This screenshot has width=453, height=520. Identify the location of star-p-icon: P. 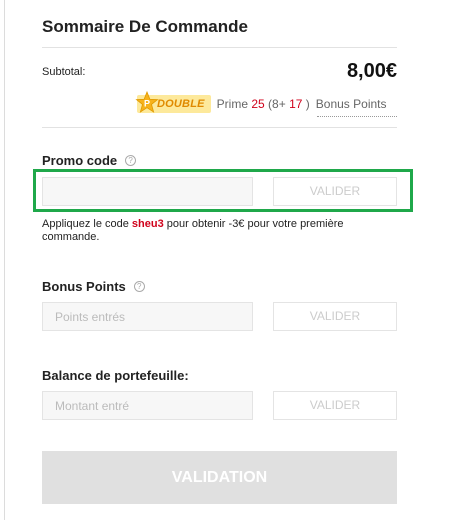
(147, 102).